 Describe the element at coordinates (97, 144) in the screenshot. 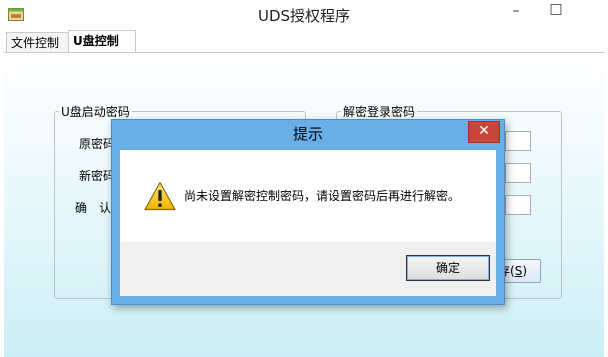

I see `old-password-label: 原密码` at that location.